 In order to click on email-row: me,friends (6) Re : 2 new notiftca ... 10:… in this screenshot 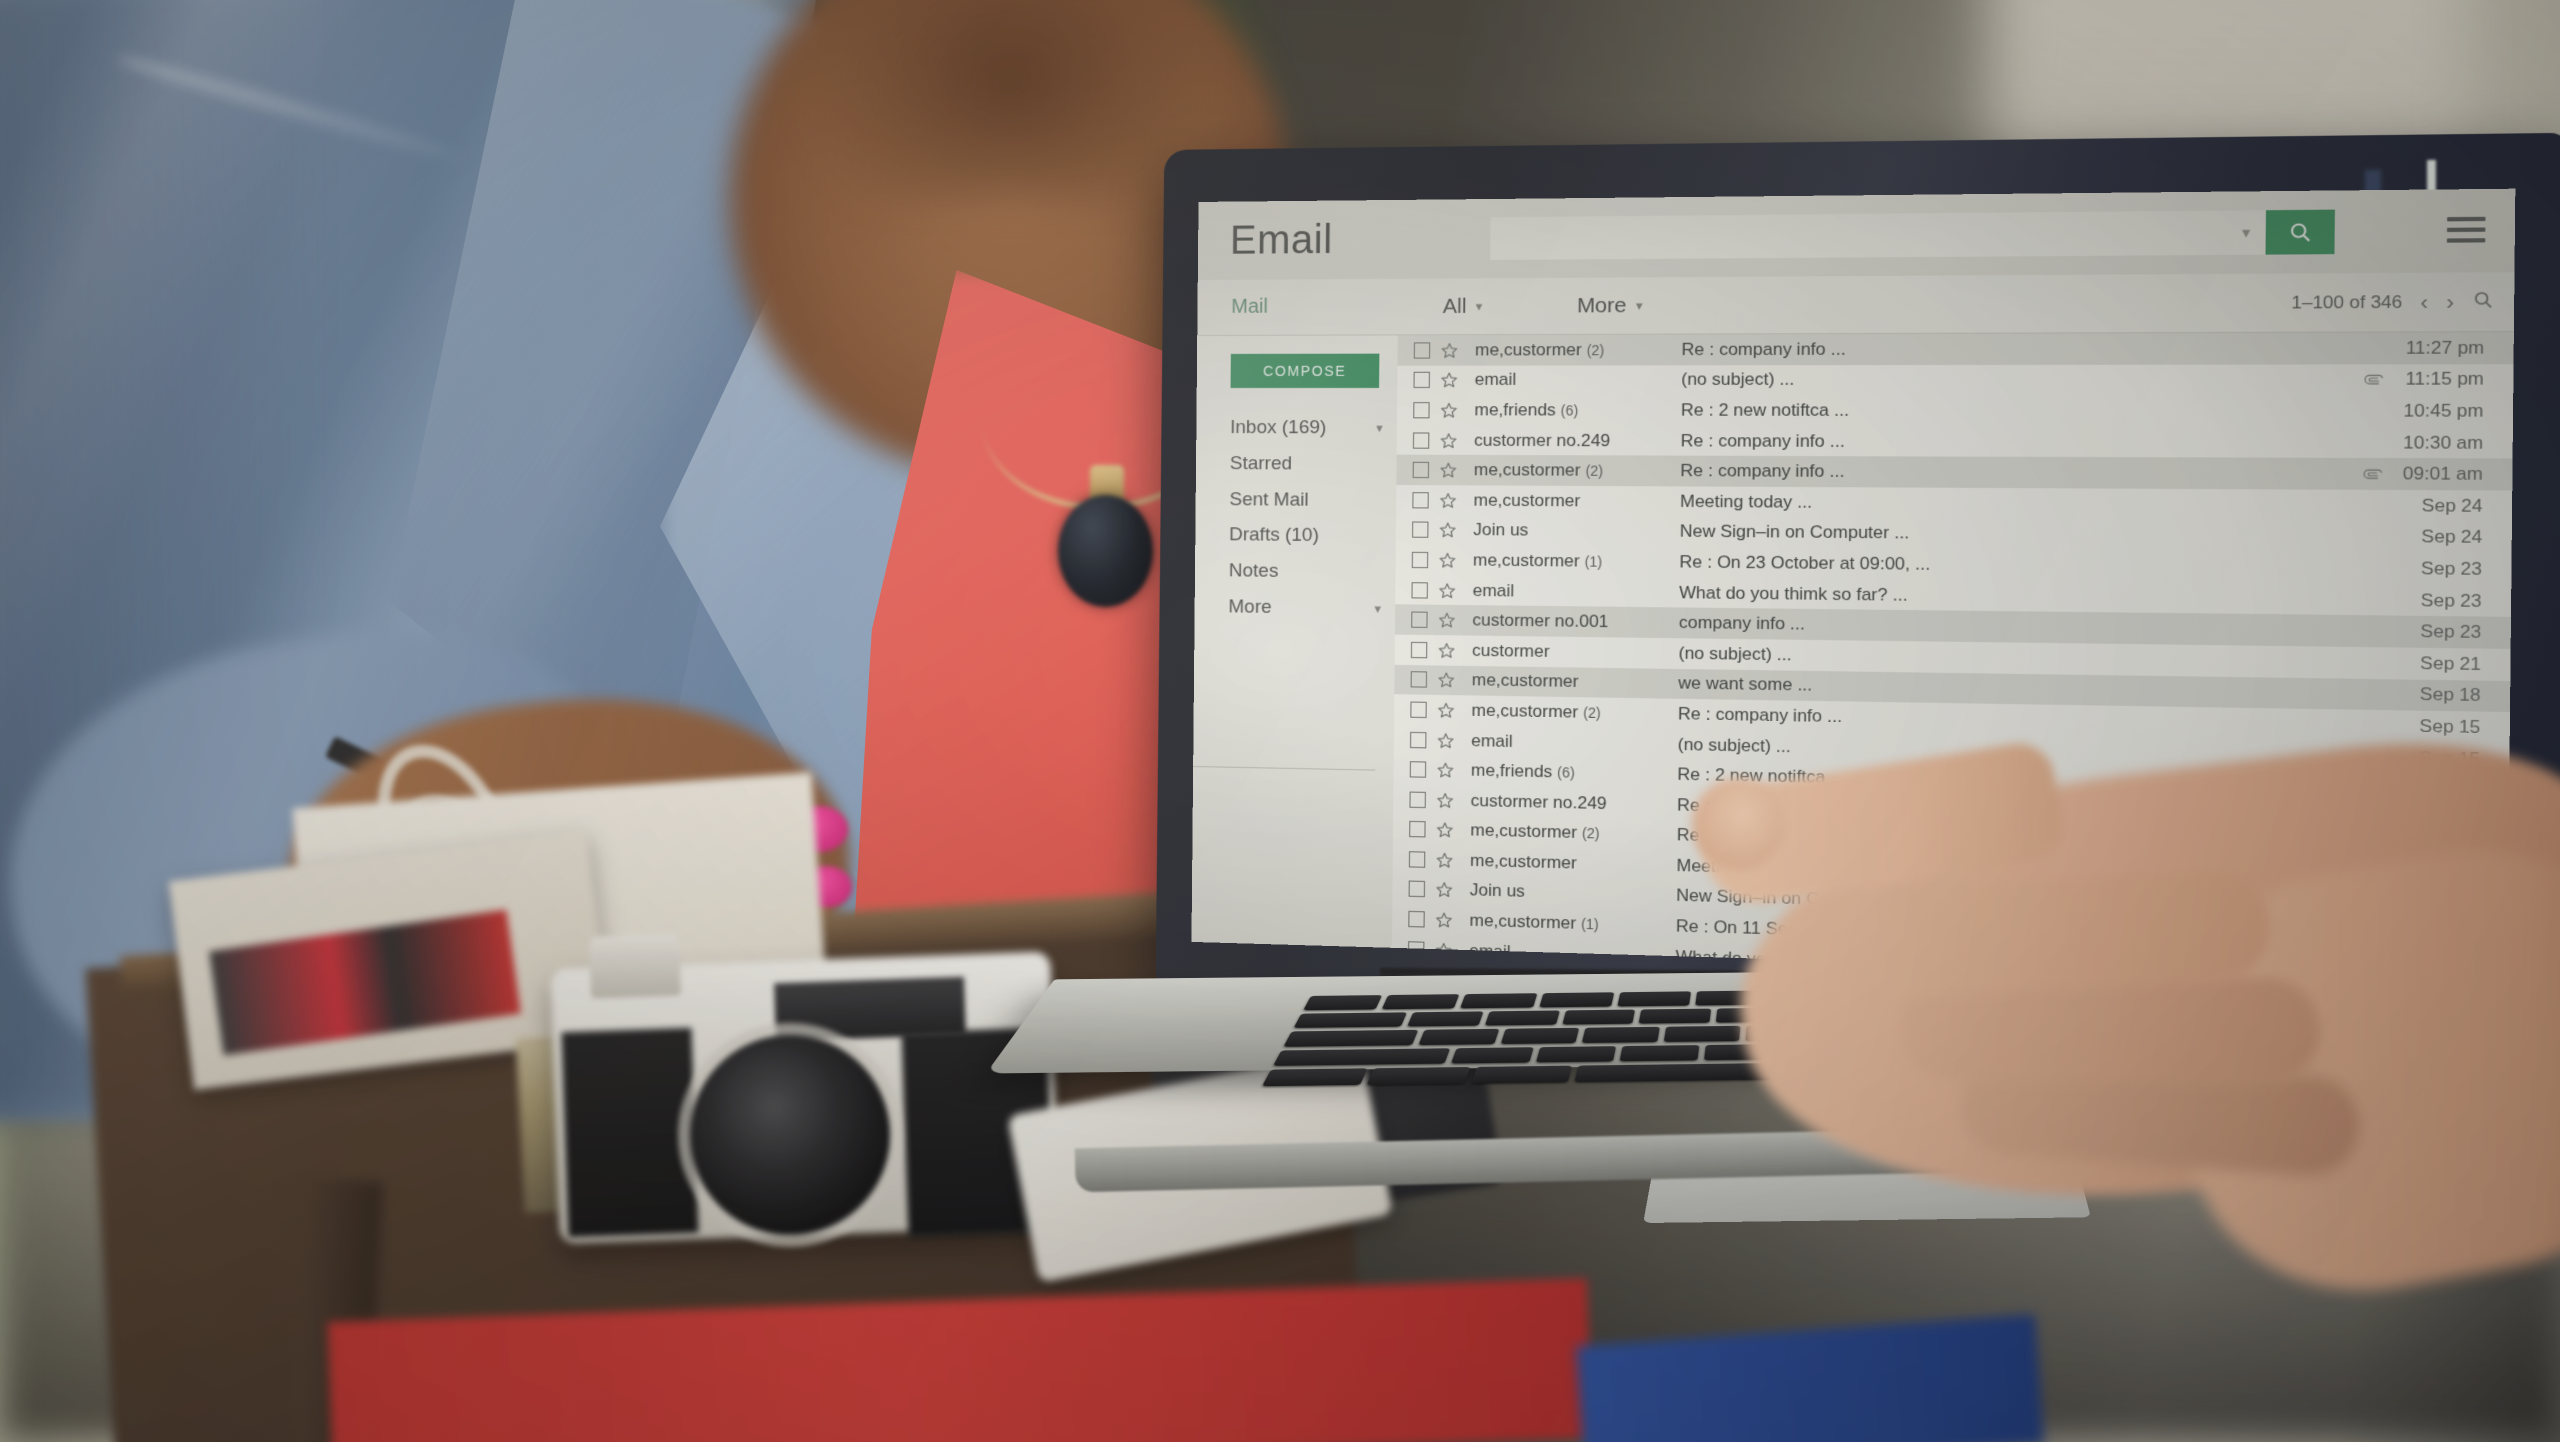, I will do `click(1955, 411)`.